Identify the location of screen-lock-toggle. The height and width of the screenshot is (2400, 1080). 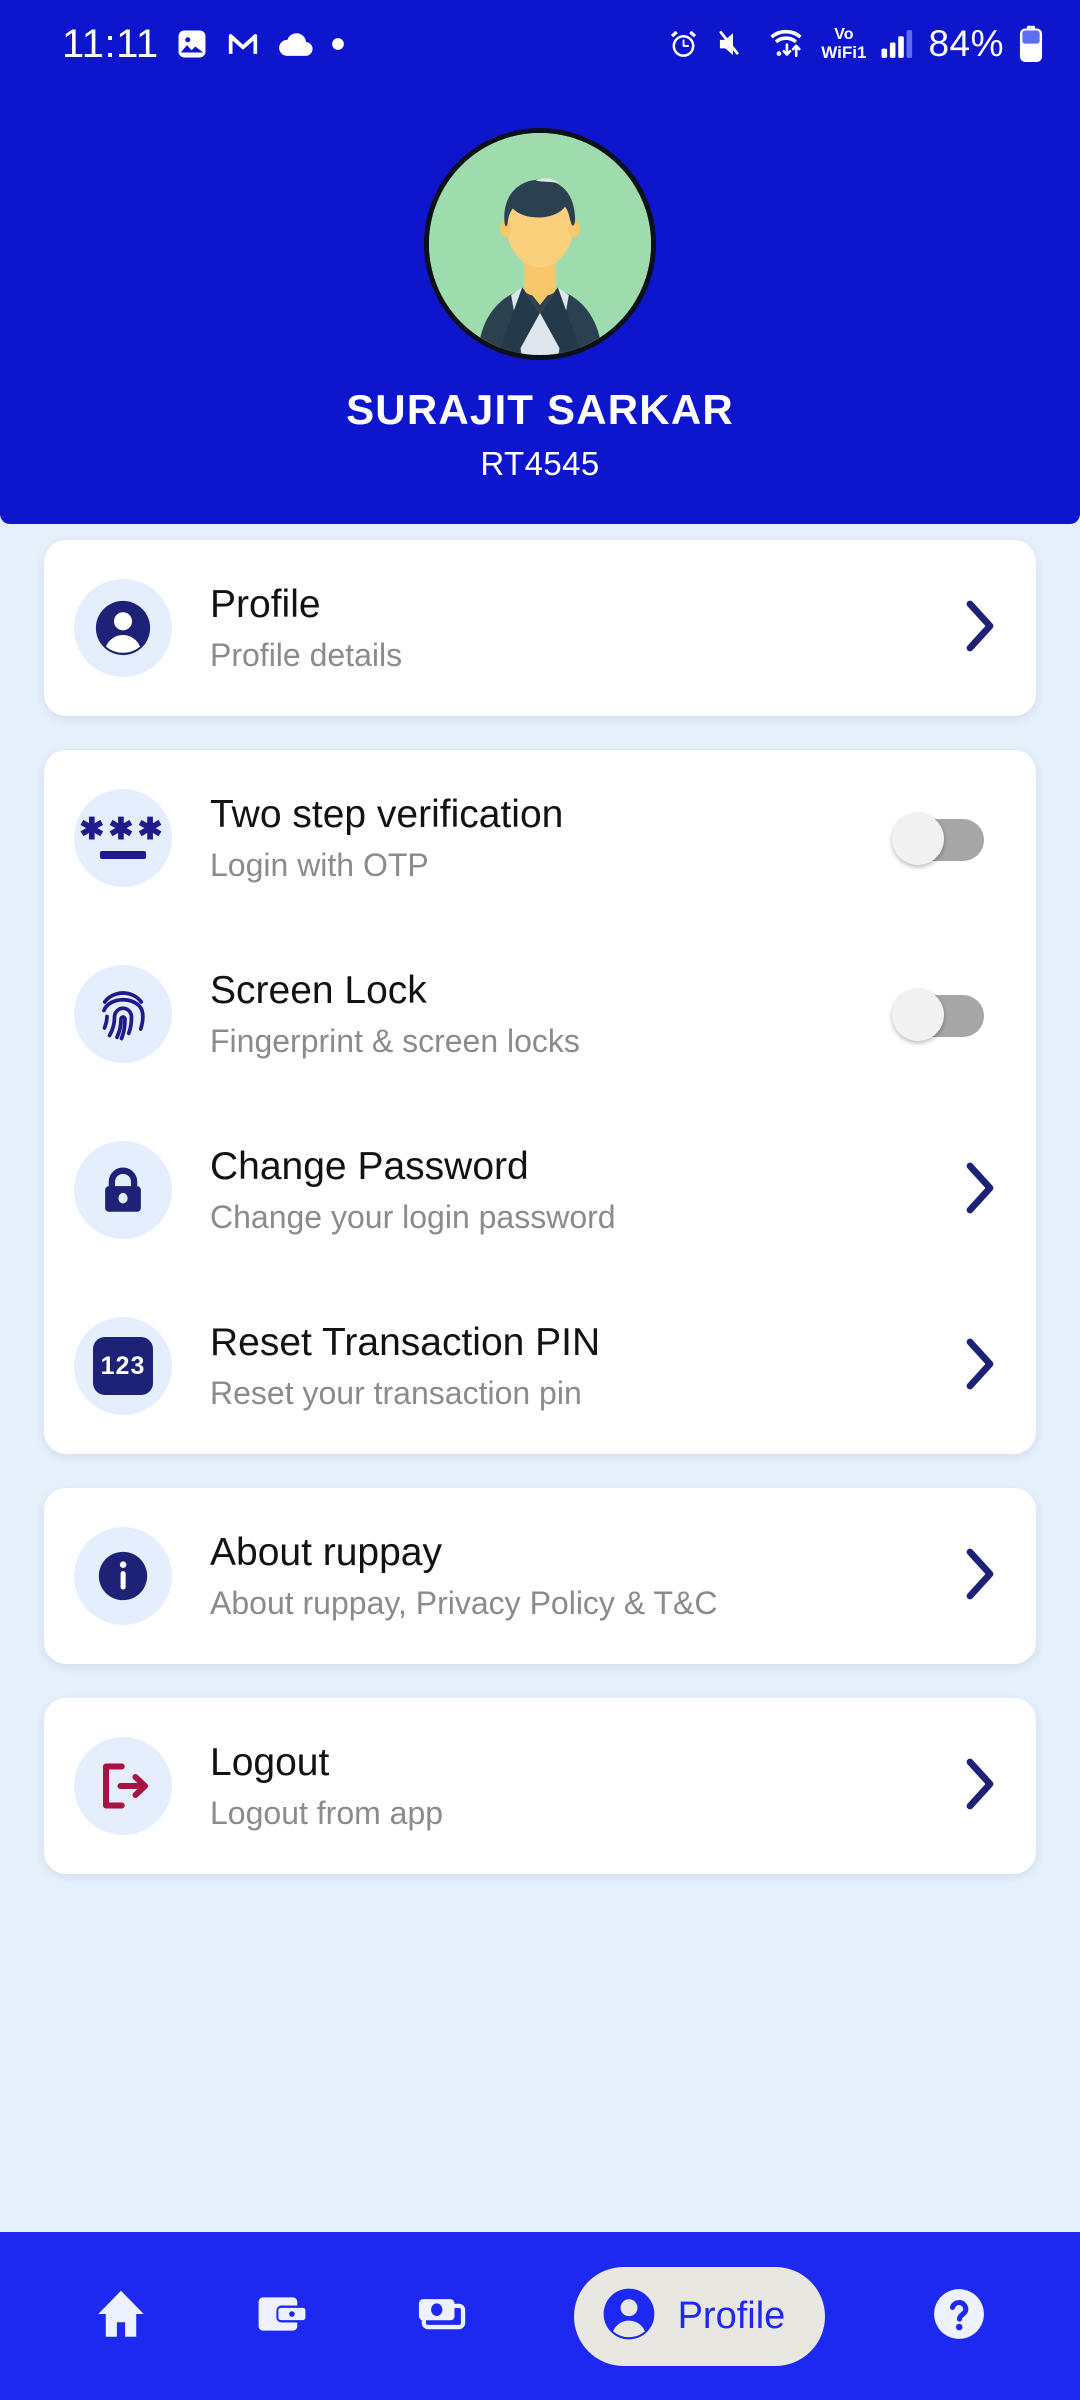
(938, 1015).